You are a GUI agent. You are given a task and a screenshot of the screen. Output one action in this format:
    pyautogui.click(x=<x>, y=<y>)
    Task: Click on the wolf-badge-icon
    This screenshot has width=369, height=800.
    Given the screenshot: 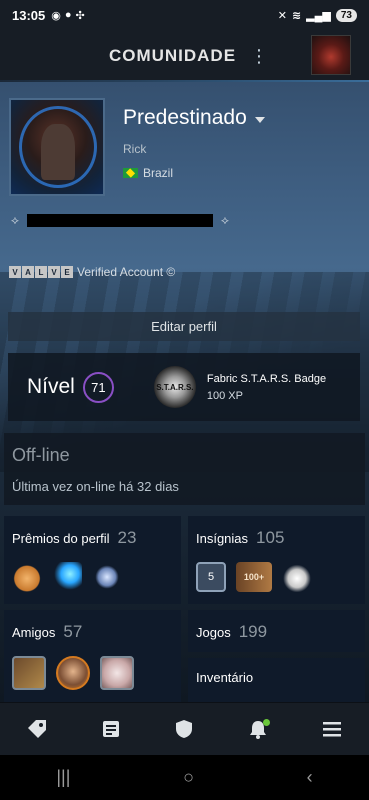 What is the action you would take?
    pyautogui.click(x=297, y=577)
    